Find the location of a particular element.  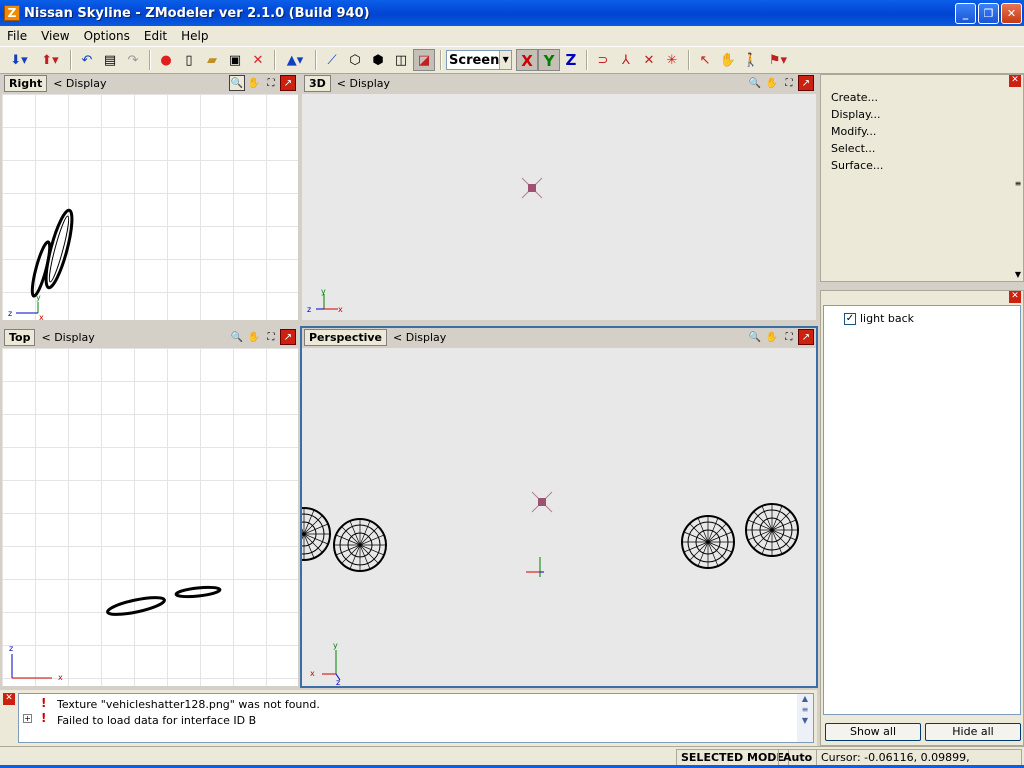

menu-help: Help is located at coordinates (194, 36).